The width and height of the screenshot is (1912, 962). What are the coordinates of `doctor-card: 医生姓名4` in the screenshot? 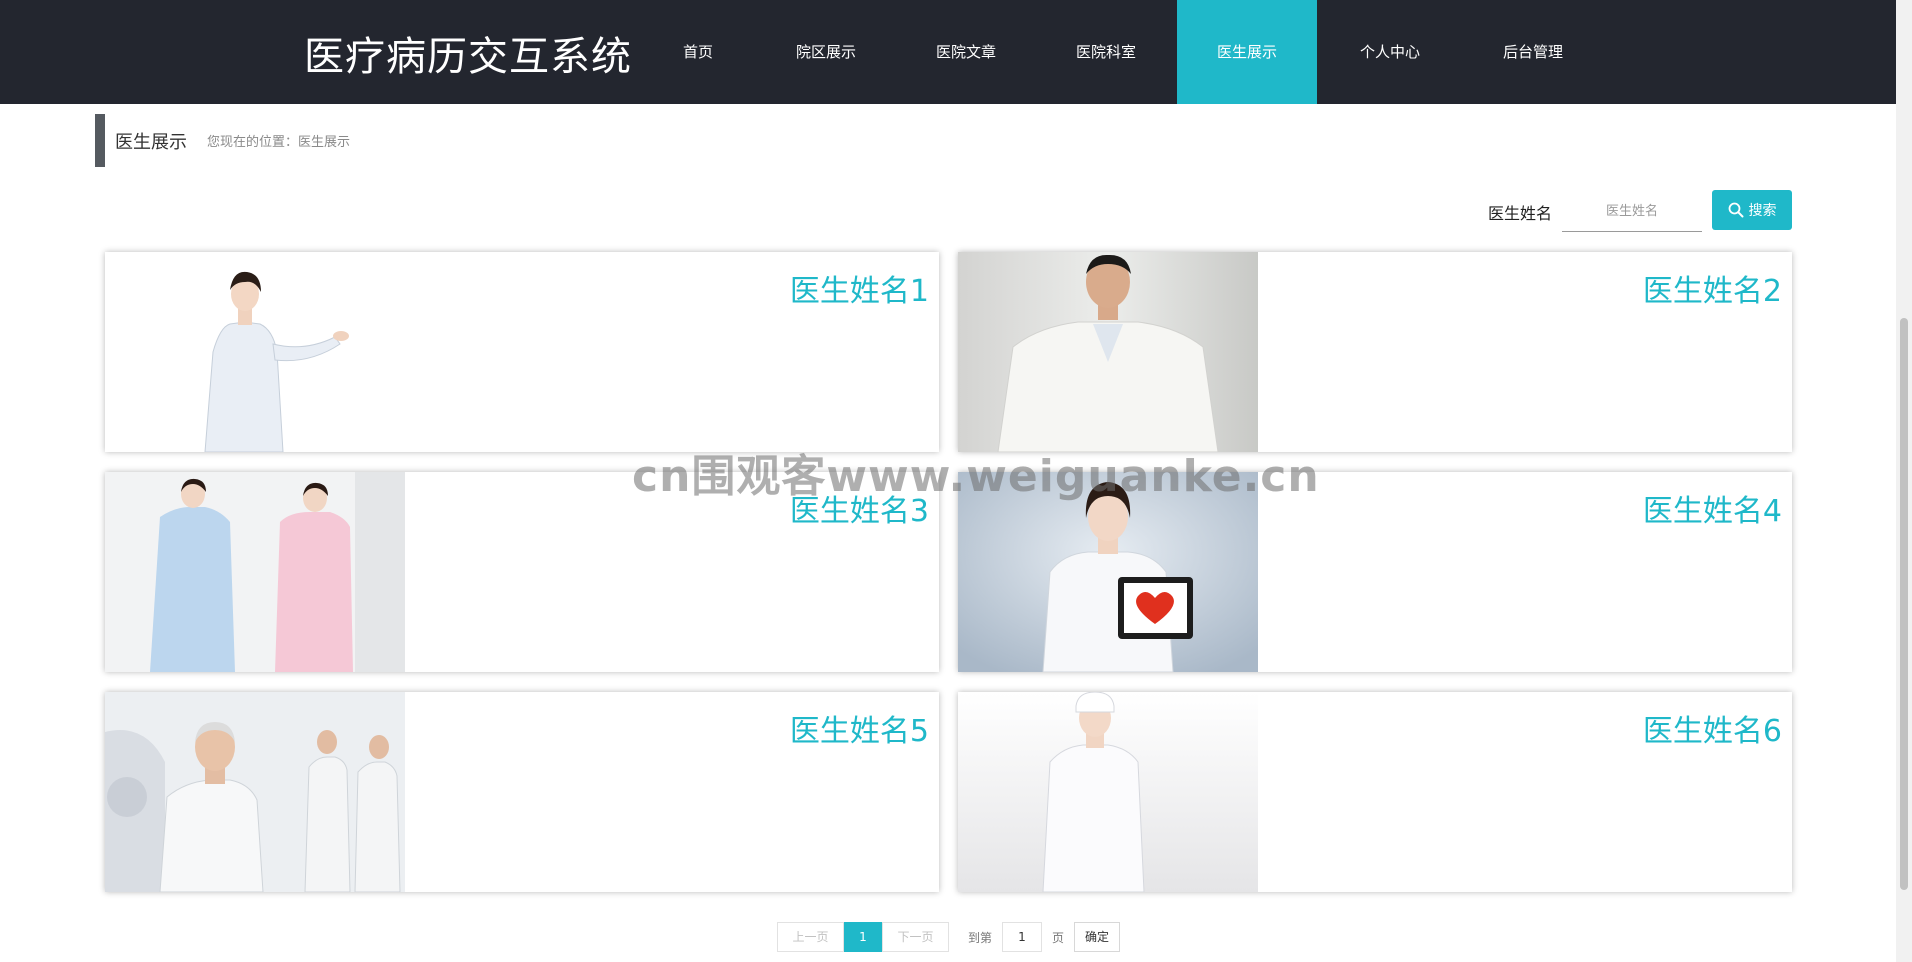 It's located at (1375, 572).